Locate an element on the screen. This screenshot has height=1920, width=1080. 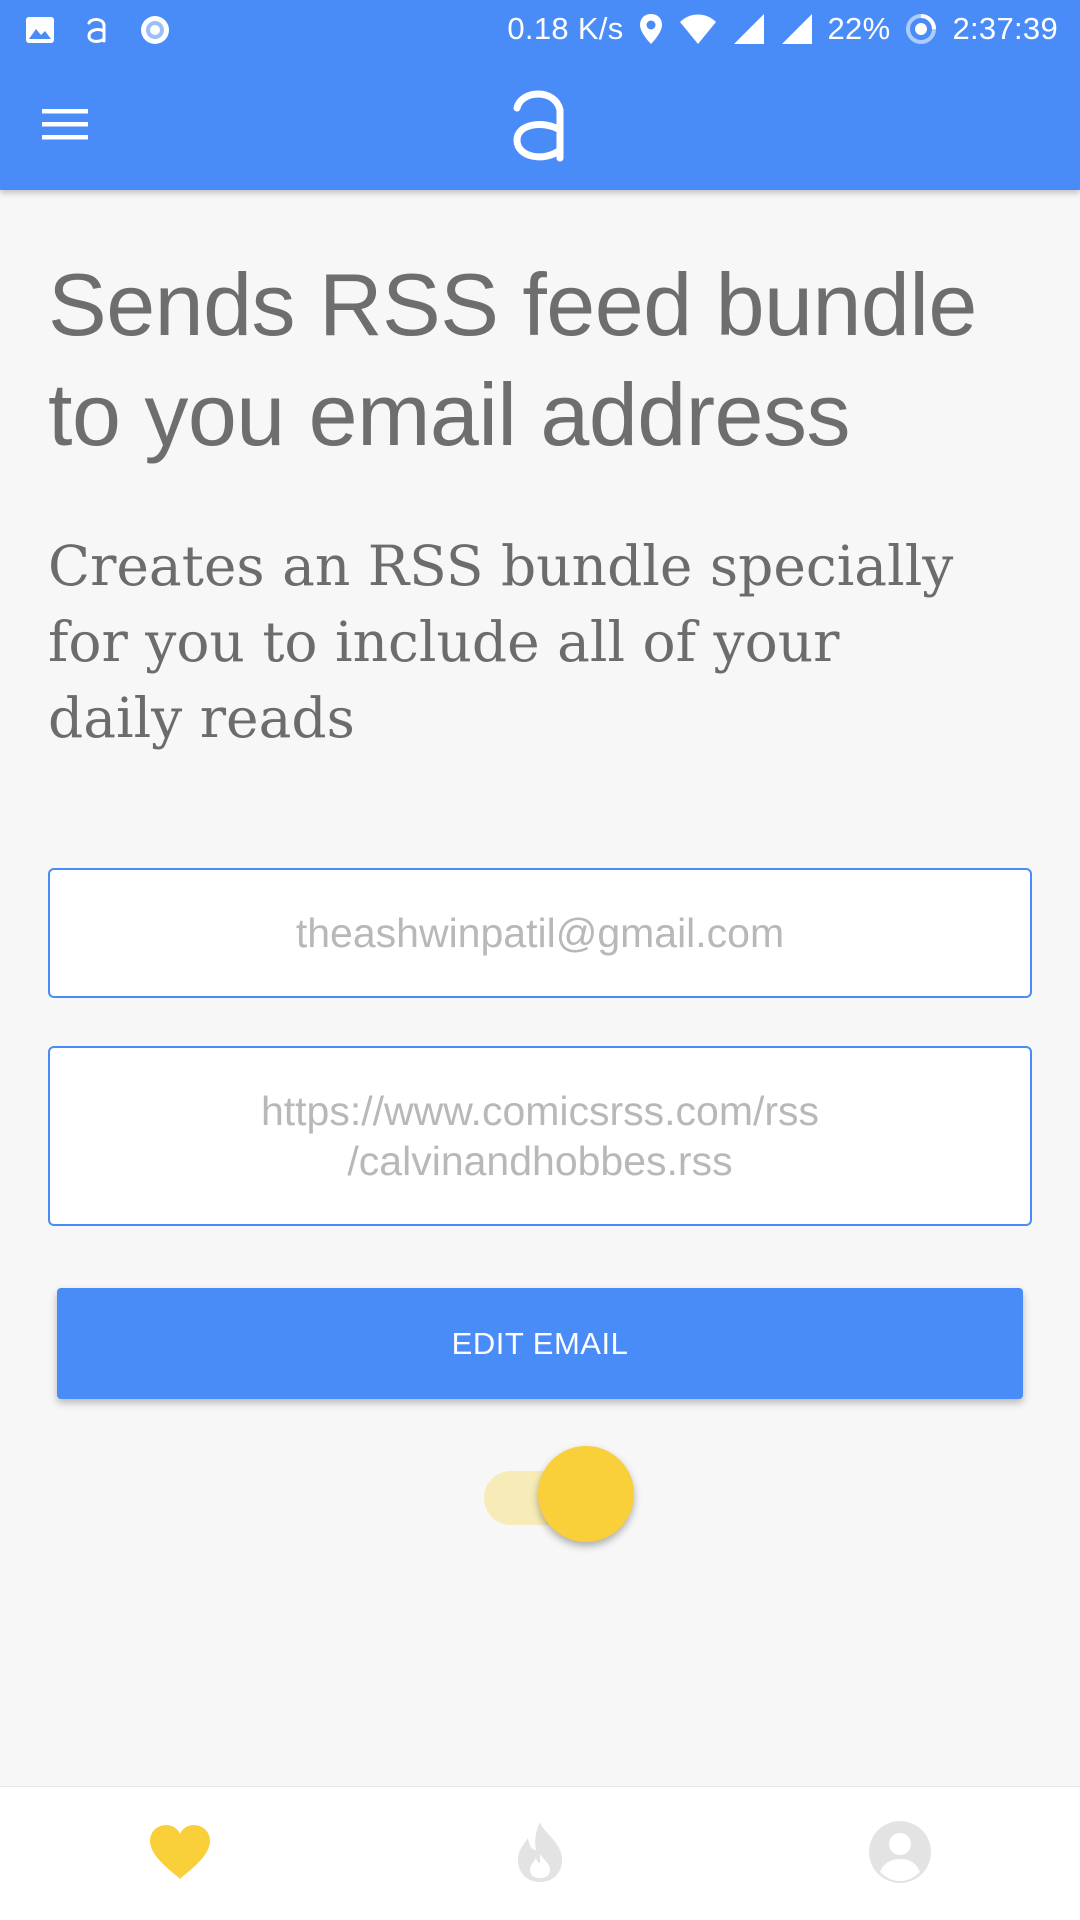
circle-notification-icon is located at coordinates (155, 30).